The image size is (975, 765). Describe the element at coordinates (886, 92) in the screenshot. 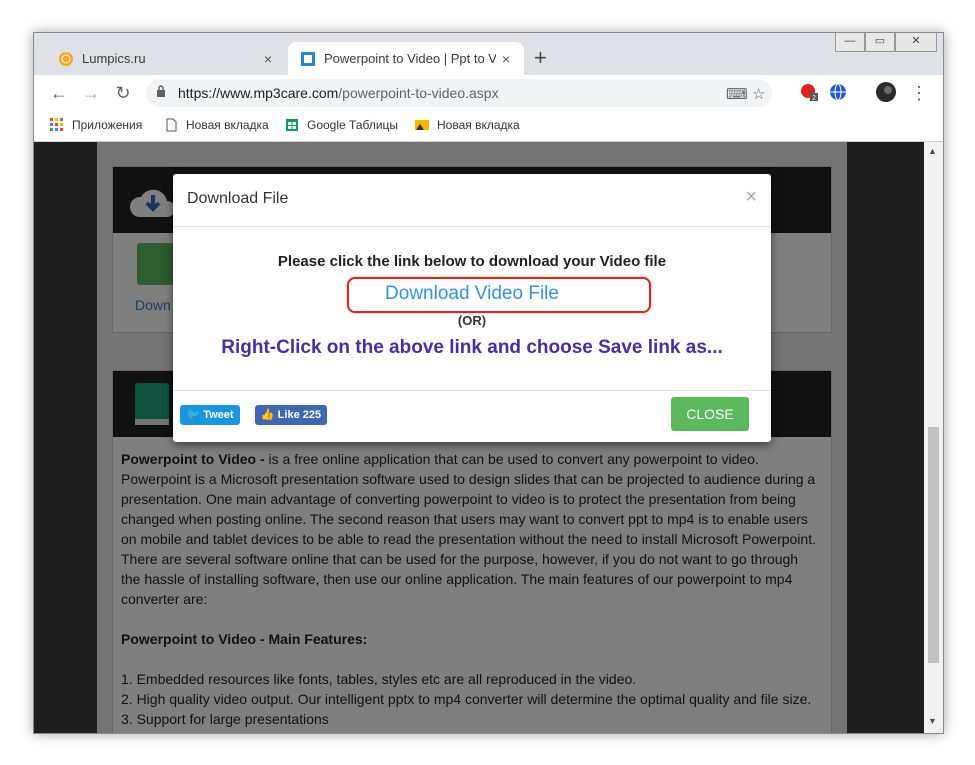

I see `profile-avatar` at that location.